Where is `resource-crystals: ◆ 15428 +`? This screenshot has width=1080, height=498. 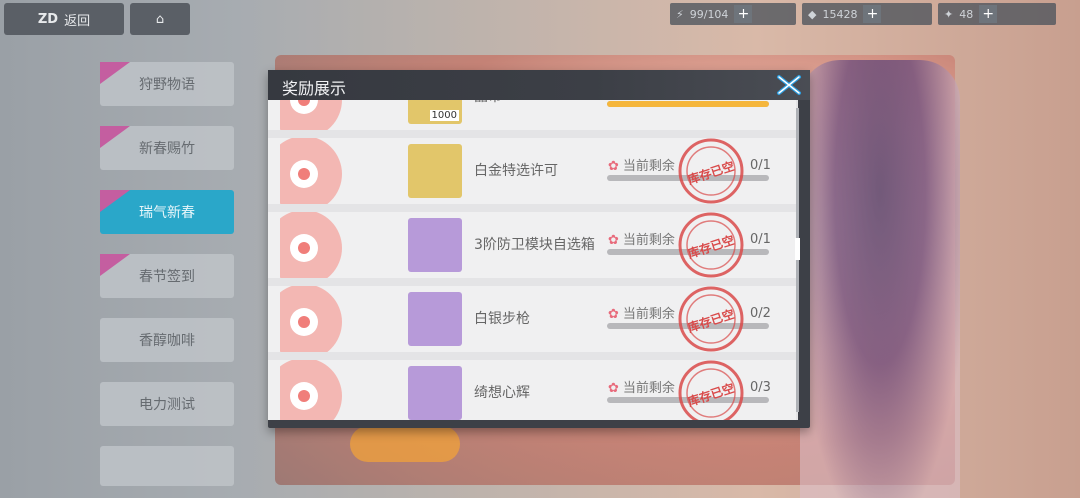 resource-crystals: ◆ 15428 + is located at coordinates (867, 14).